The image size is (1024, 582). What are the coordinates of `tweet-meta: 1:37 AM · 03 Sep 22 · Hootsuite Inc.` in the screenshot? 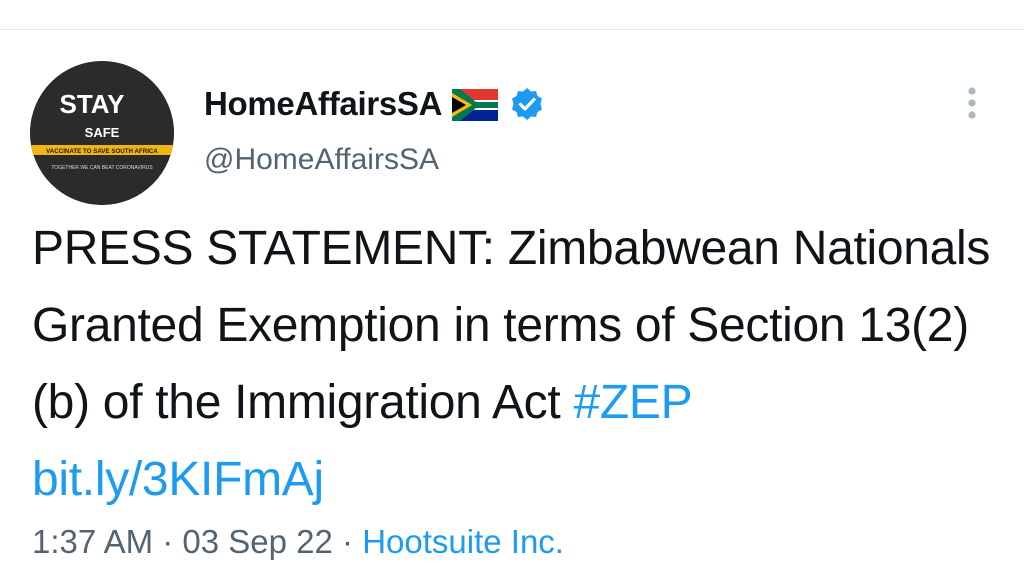 It's located at (298, 542).